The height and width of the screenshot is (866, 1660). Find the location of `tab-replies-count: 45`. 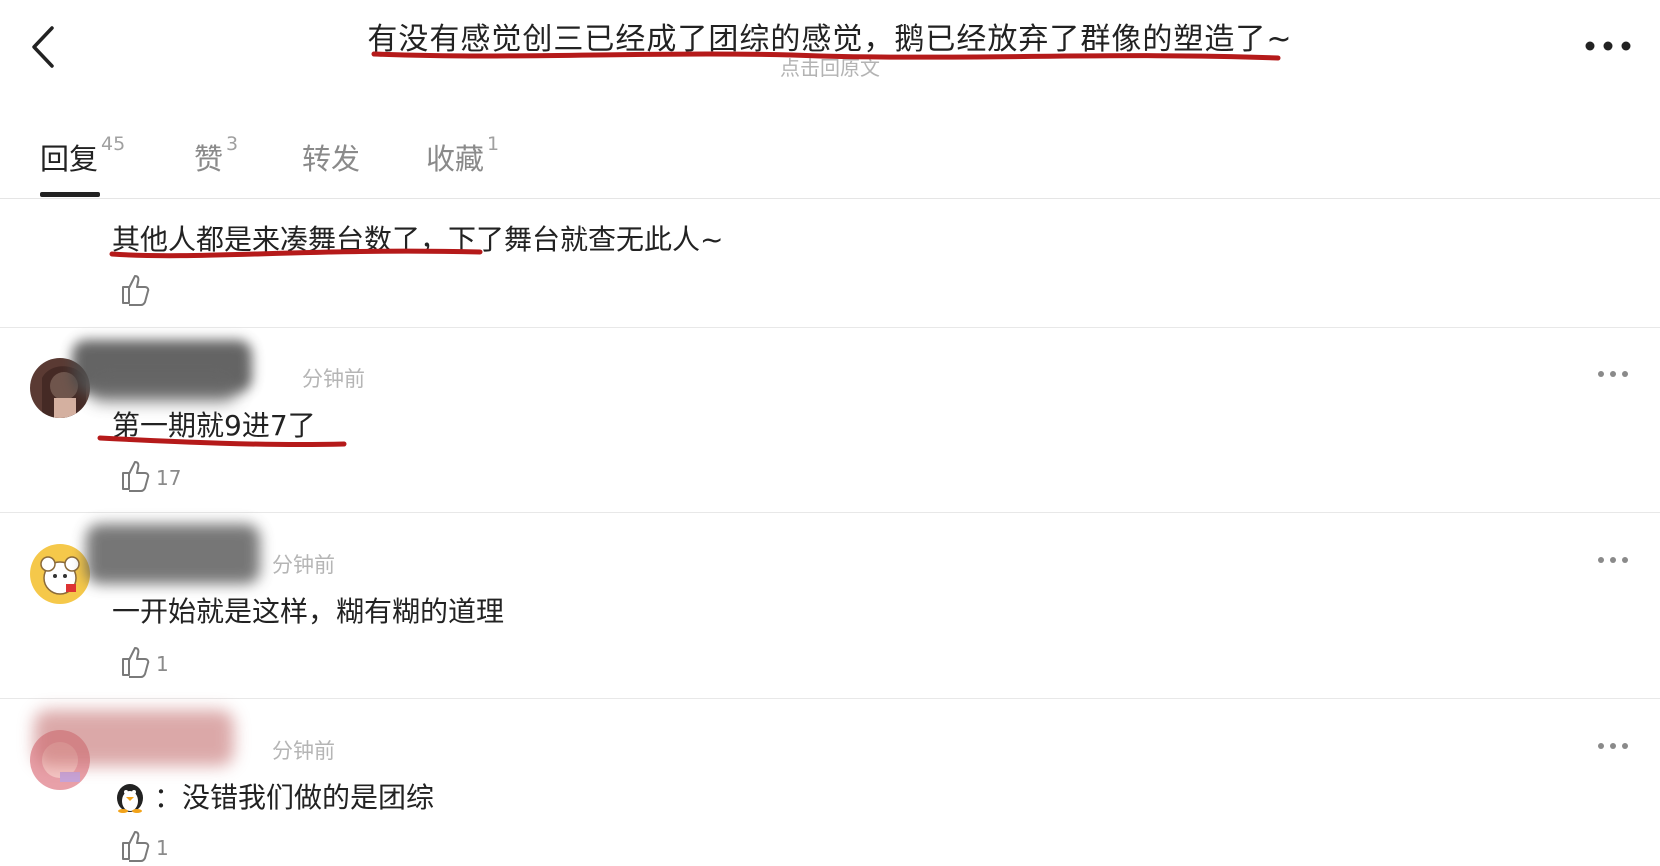

tab-replies-count: 45 is located at coordinates (113, 144).